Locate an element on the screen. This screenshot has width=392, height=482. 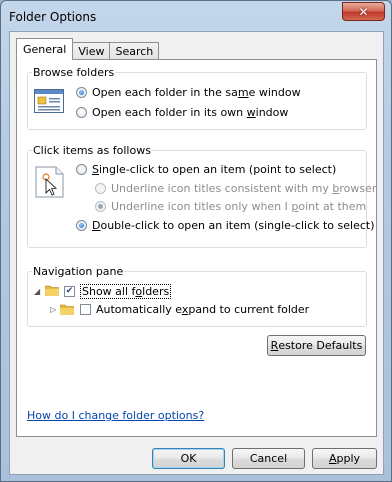
tab-strip: General View Search is located at coordinates (88, 49).